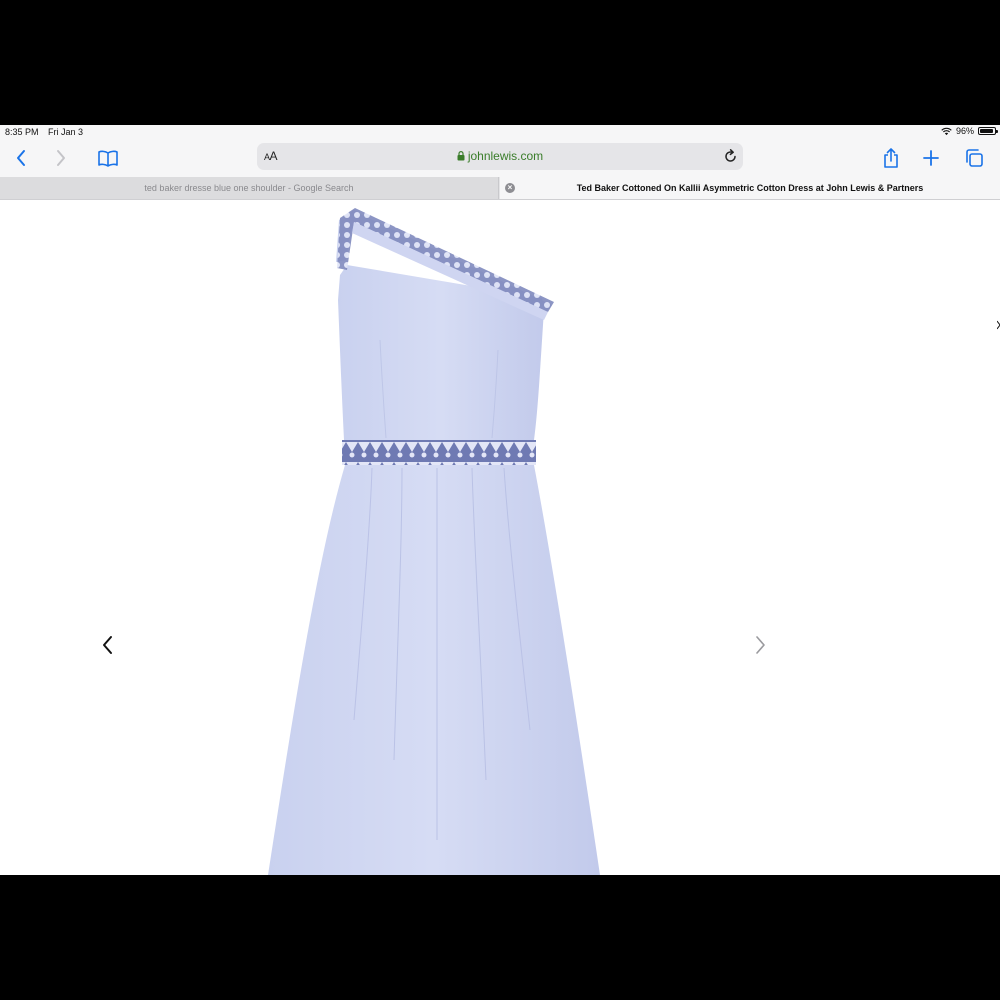 The image size is (1000, 1000). What do you see at coordinates (500, 132) in the screenshot?
I see `status-bar: 8:35 PM Fri Jan 3 96%` at bounding box center [500, 132].